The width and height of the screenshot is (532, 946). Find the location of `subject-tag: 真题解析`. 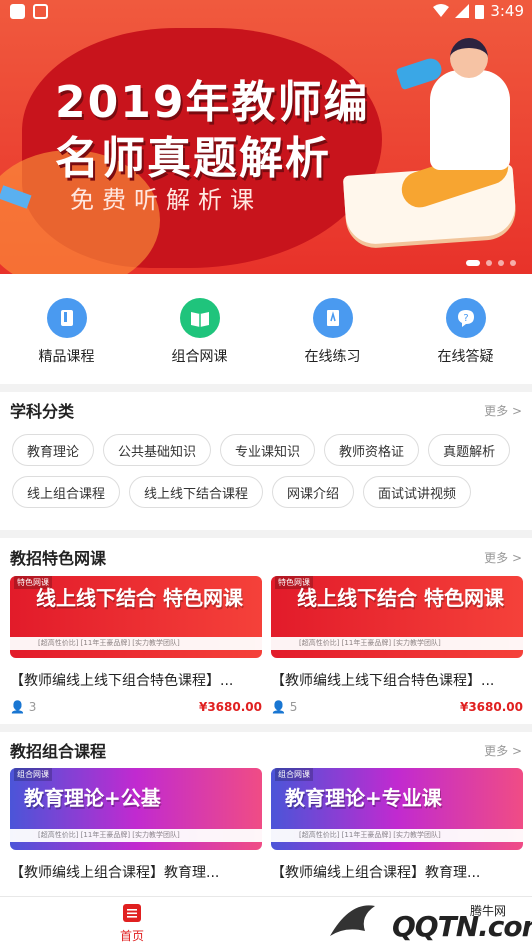

subject-tag: 真题解析 is located at coordinates (469, 450).